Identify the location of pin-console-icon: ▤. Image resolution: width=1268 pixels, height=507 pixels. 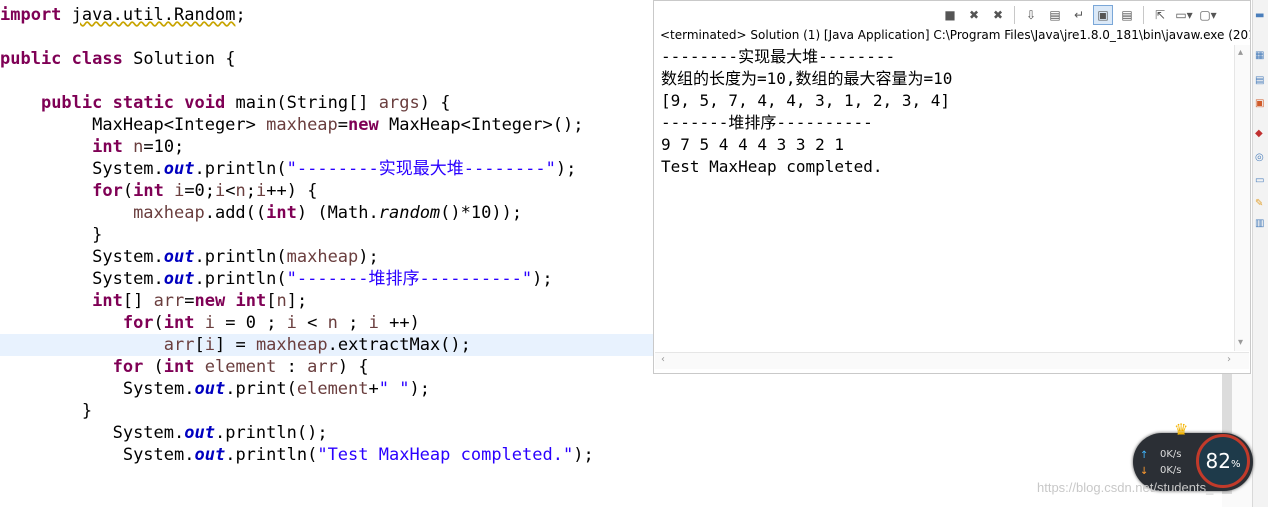
(1127, 15).